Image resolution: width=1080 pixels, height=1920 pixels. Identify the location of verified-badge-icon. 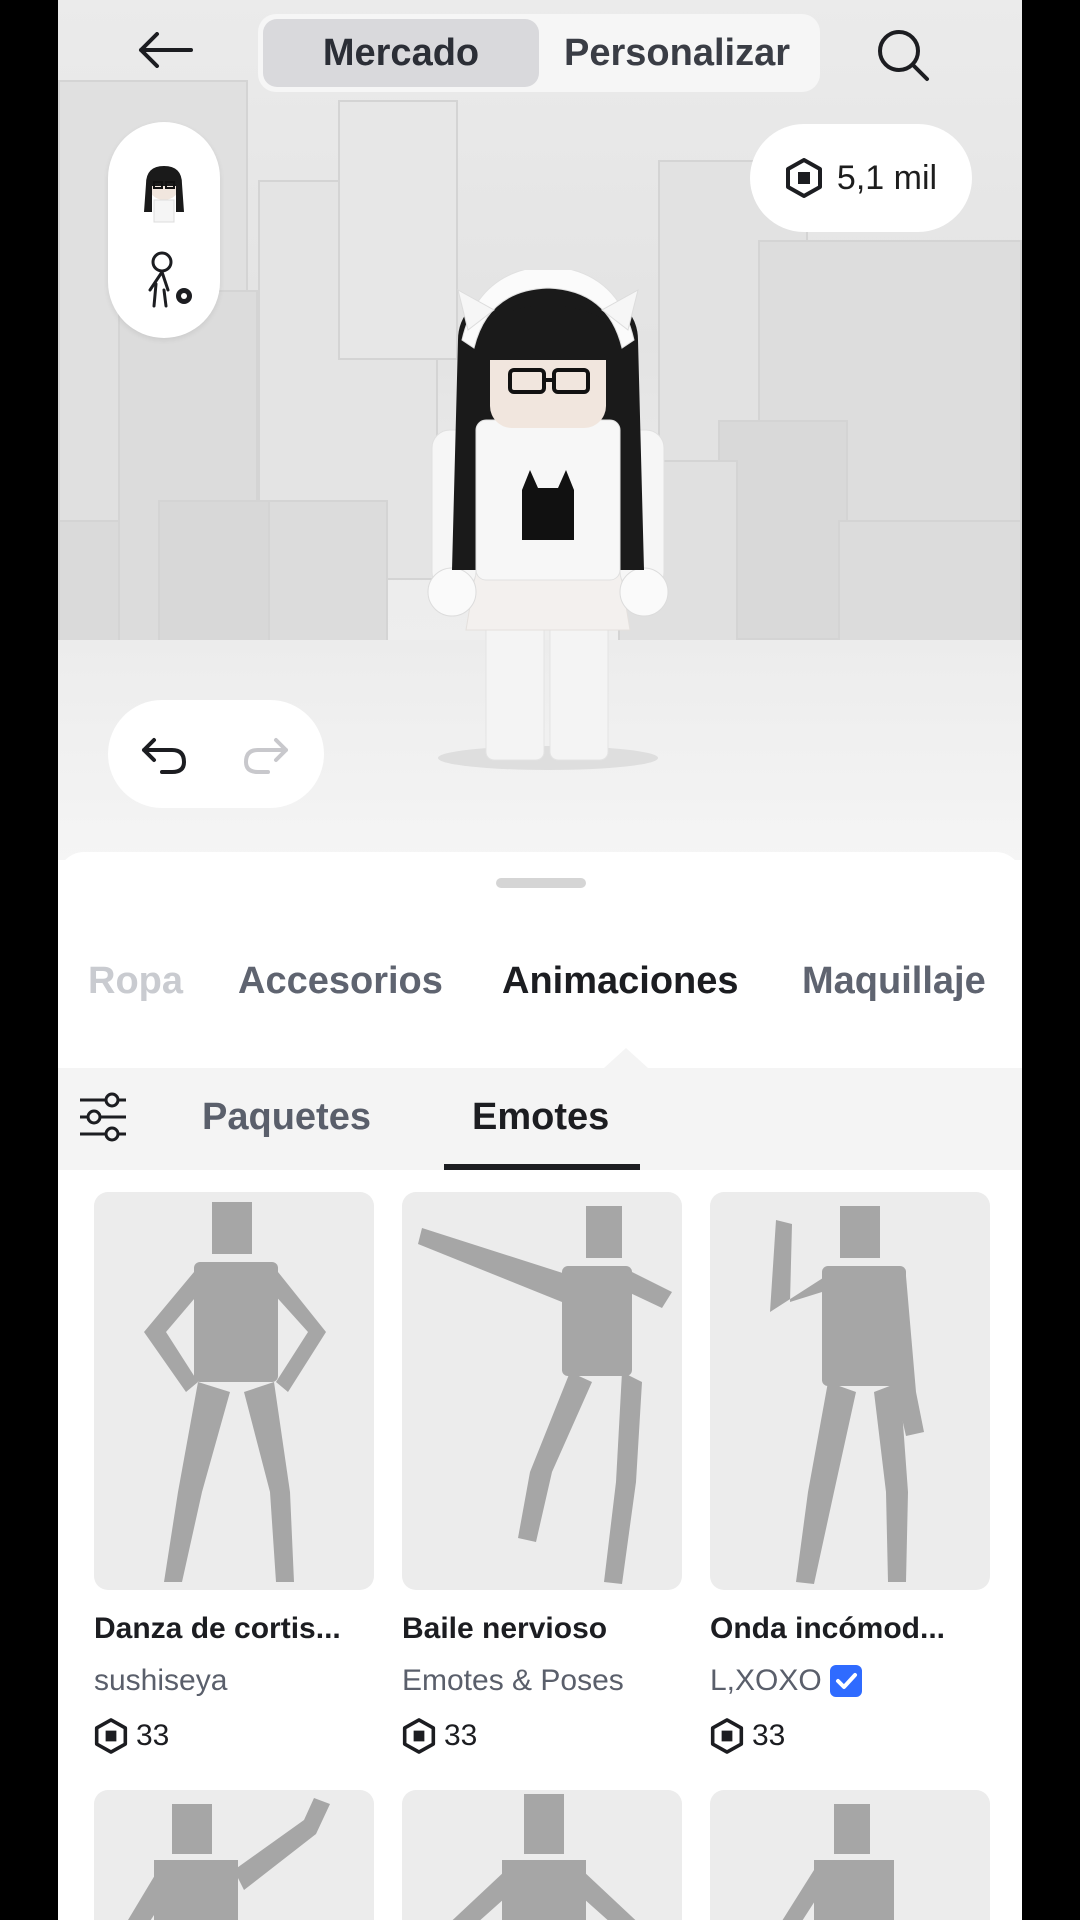
(845, 1681).